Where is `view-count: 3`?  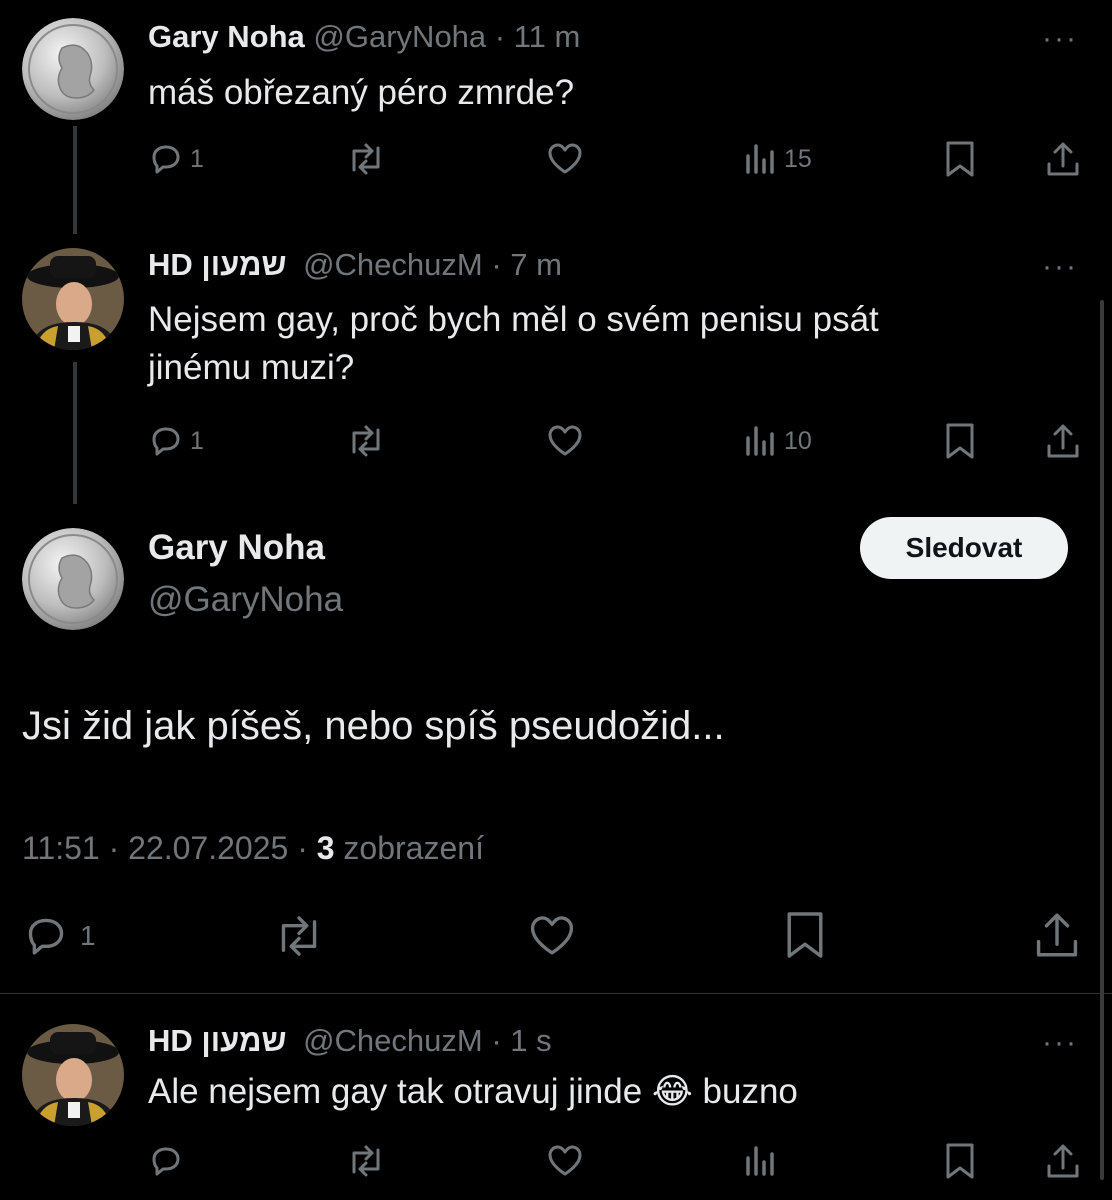
view-count: 3 is located at coordinates (325, 848).